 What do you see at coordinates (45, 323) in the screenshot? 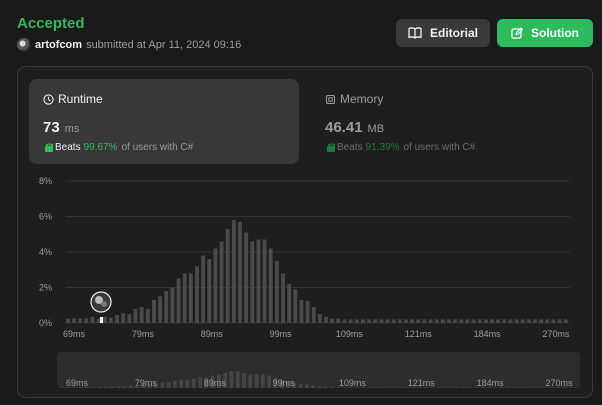
I see `y-tick-label: 0%` at bounding box center [45, 323].